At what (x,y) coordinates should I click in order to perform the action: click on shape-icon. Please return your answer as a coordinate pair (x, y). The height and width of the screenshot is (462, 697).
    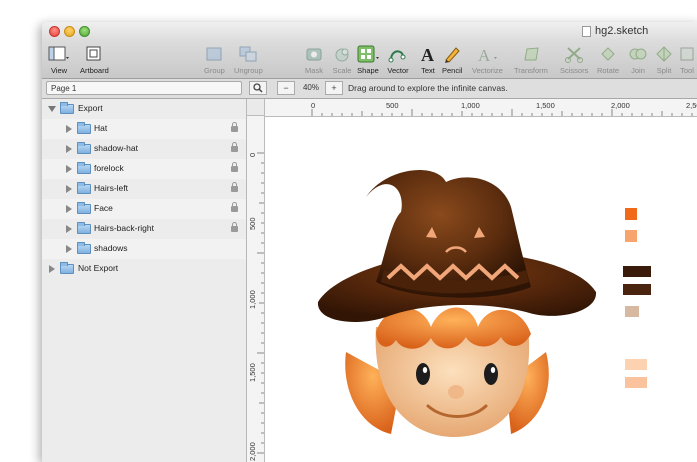
    Looking at the image, I should click on (368, 54).